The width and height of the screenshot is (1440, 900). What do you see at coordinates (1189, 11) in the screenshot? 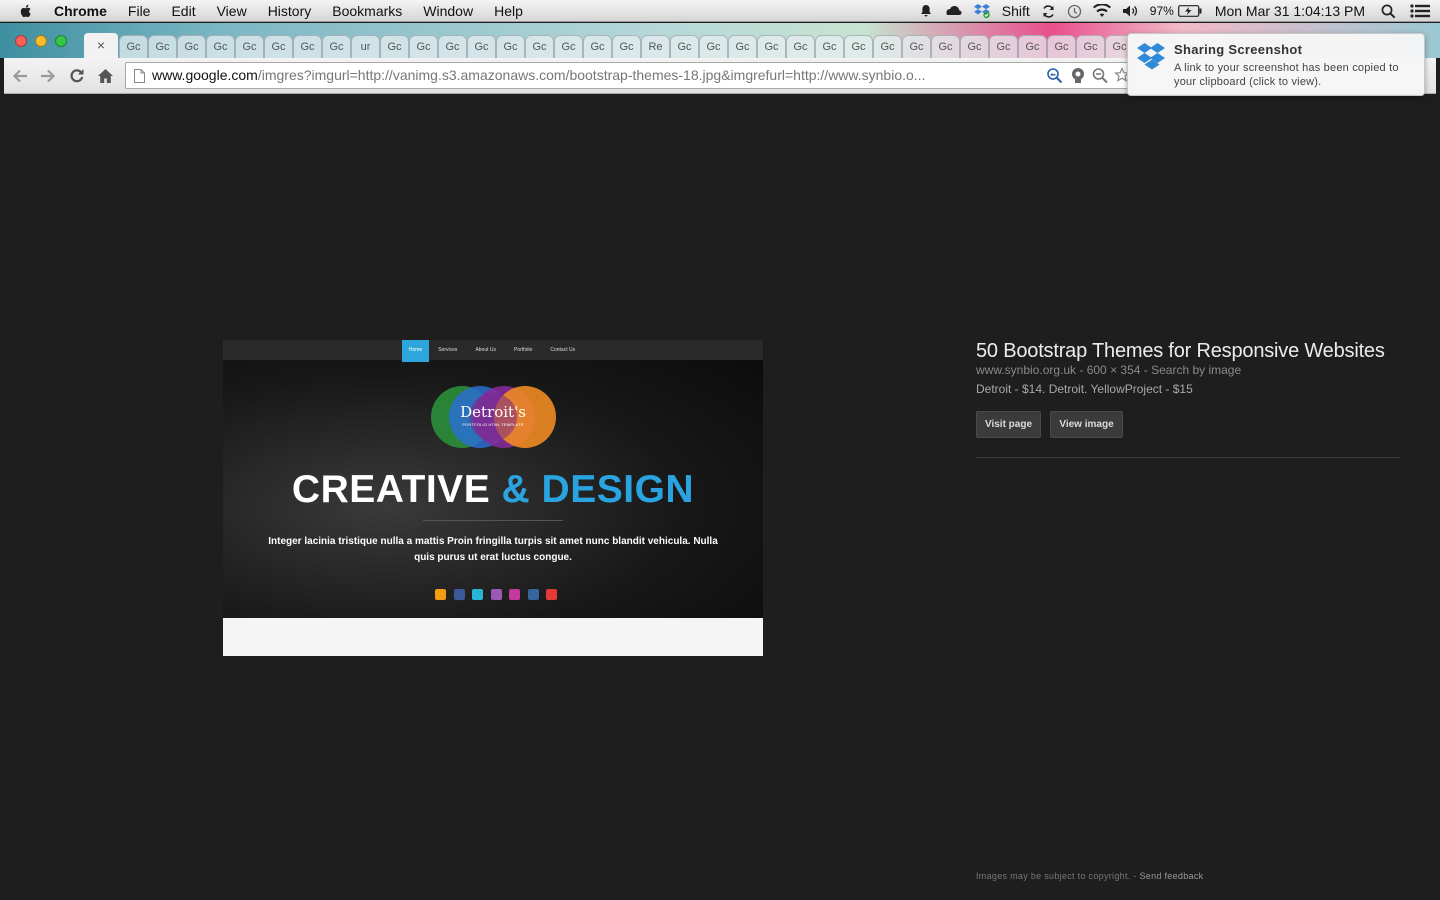
I see `battery-icon` at bounding box center [1189, 11].